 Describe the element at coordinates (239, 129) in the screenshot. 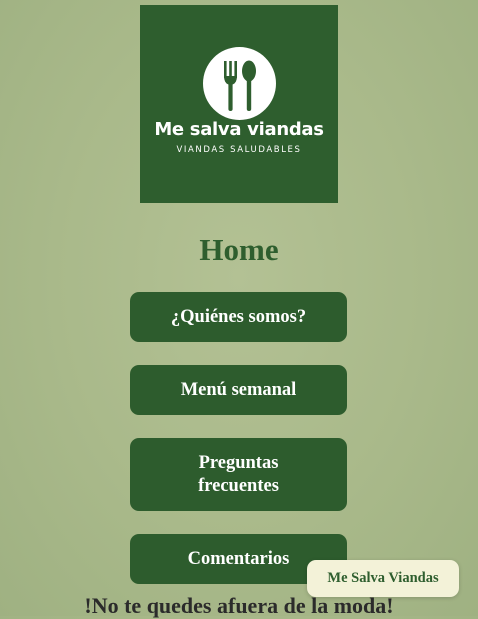

I see `logo-title: Me salva viandas` at that location.